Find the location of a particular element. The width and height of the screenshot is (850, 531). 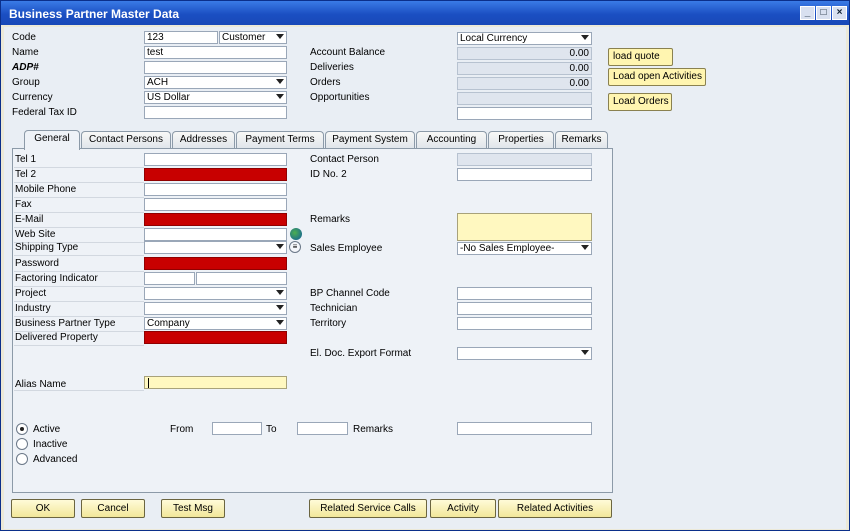

minimize-icon: _ is located at coordinates (807, 13).